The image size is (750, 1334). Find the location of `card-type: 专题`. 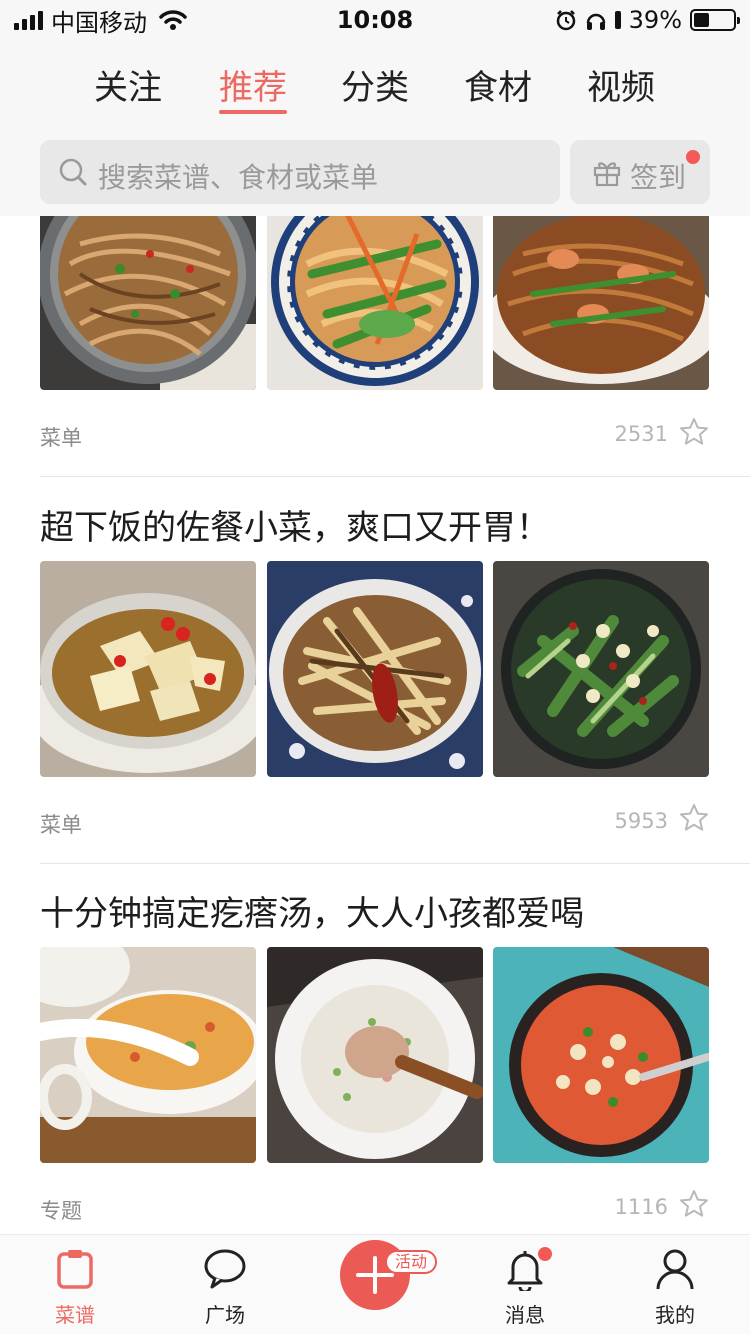

card-type: 专题 is located at coordinates (61, 1211).